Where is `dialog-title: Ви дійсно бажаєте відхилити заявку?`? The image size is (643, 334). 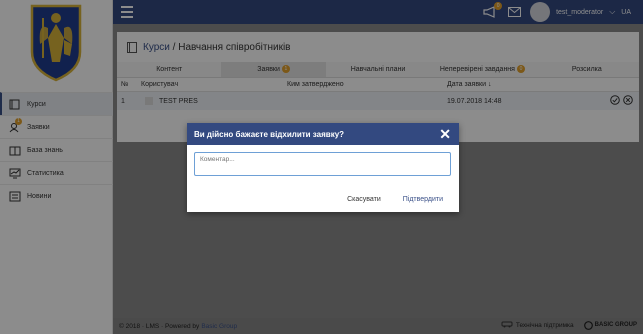 dialog-title: Ви дійсно бажаєте відхилити заявку? is located at coordinates (269, 134).